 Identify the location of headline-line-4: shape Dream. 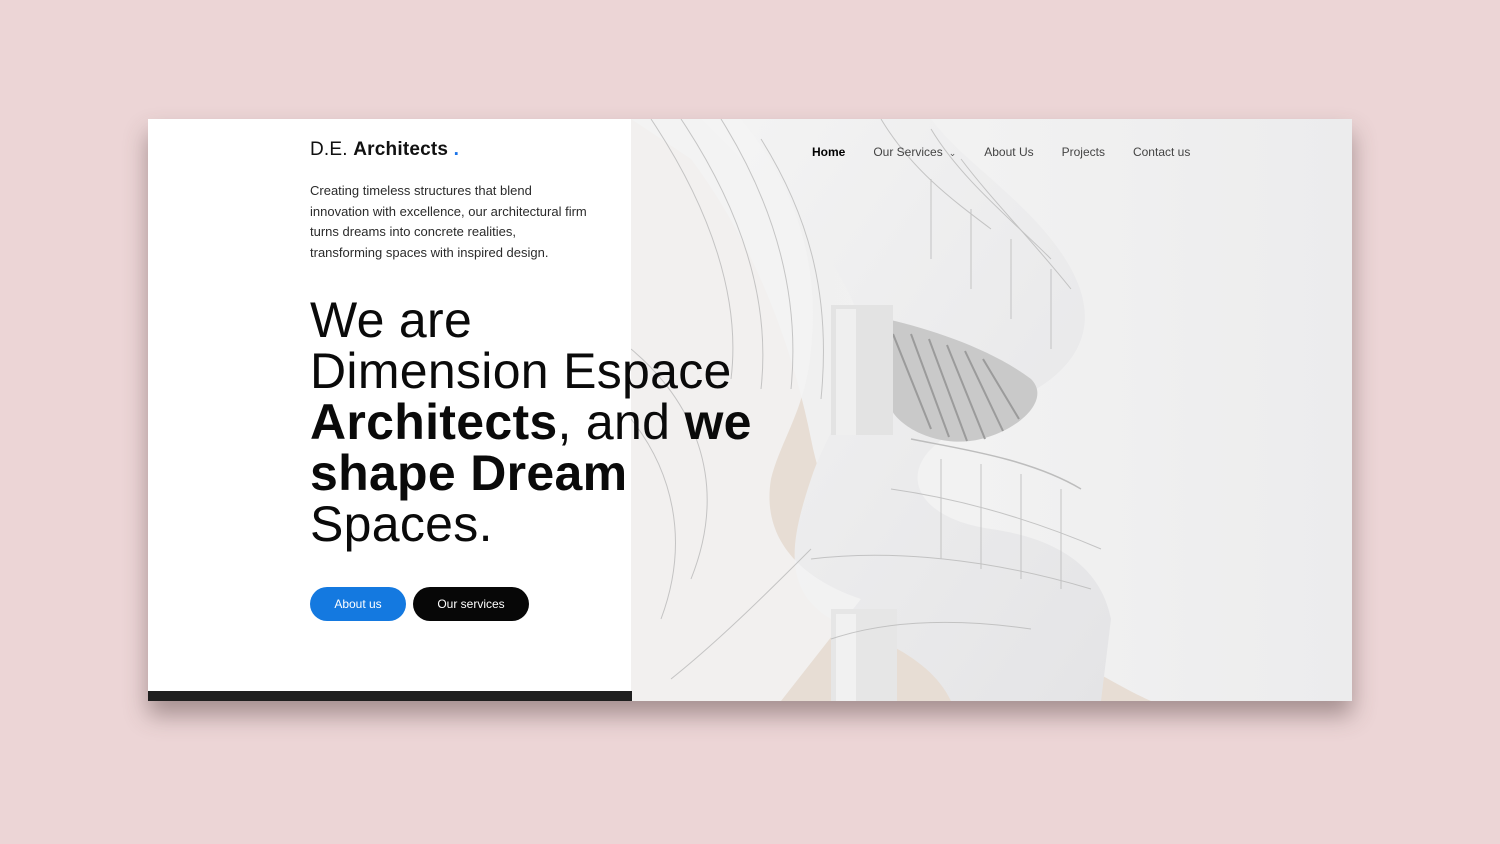
(469, 473).